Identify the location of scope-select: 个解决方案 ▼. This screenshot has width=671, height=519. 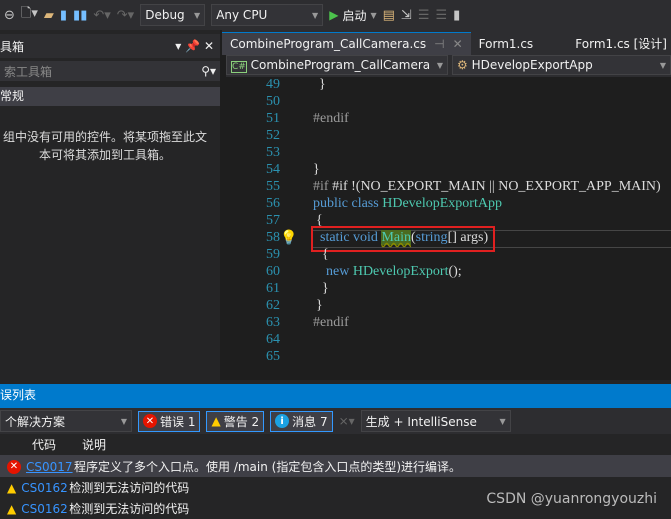
(66, 421).